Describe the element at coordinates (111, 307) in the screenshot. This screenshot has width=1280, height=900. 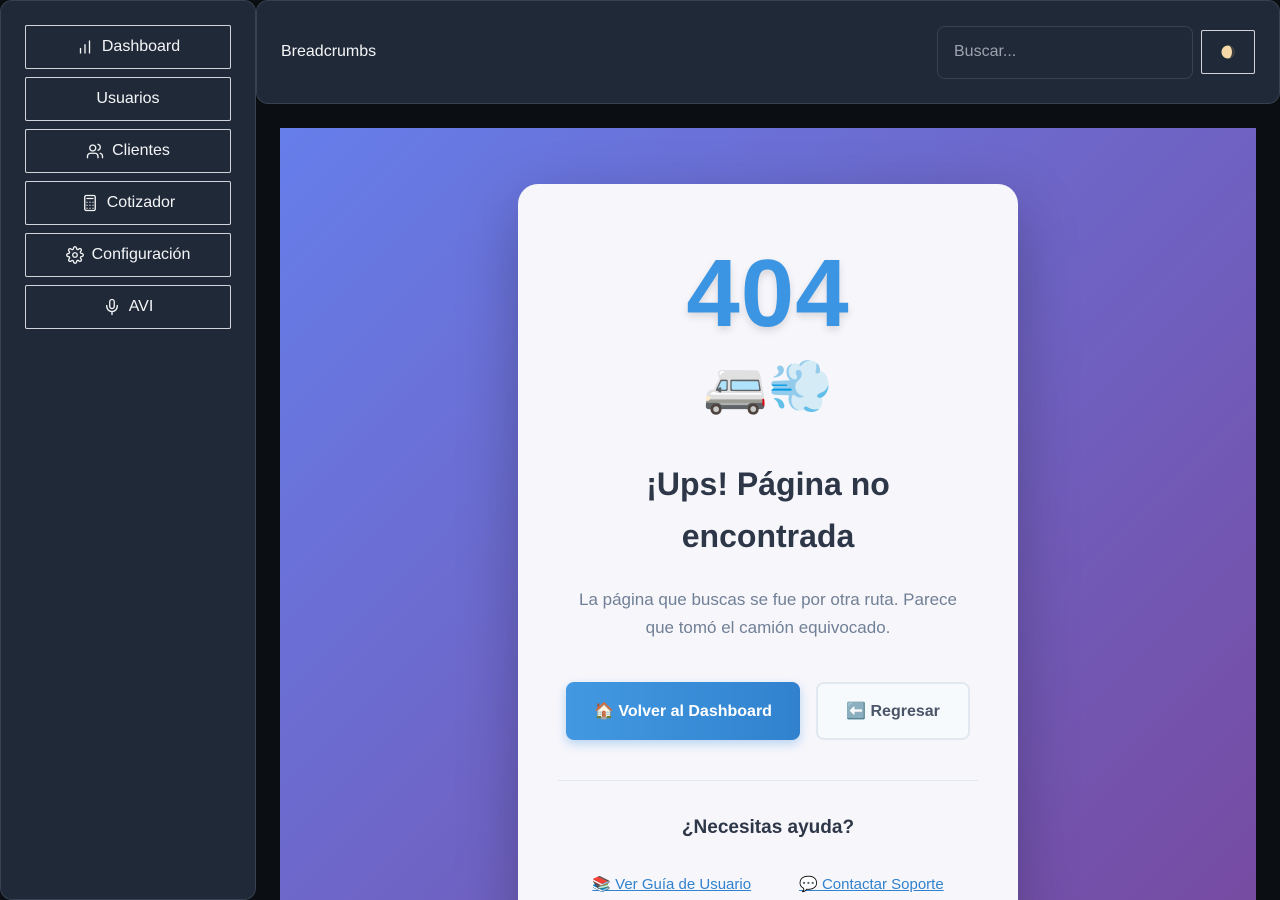
I see `microphone-icon` at that location.